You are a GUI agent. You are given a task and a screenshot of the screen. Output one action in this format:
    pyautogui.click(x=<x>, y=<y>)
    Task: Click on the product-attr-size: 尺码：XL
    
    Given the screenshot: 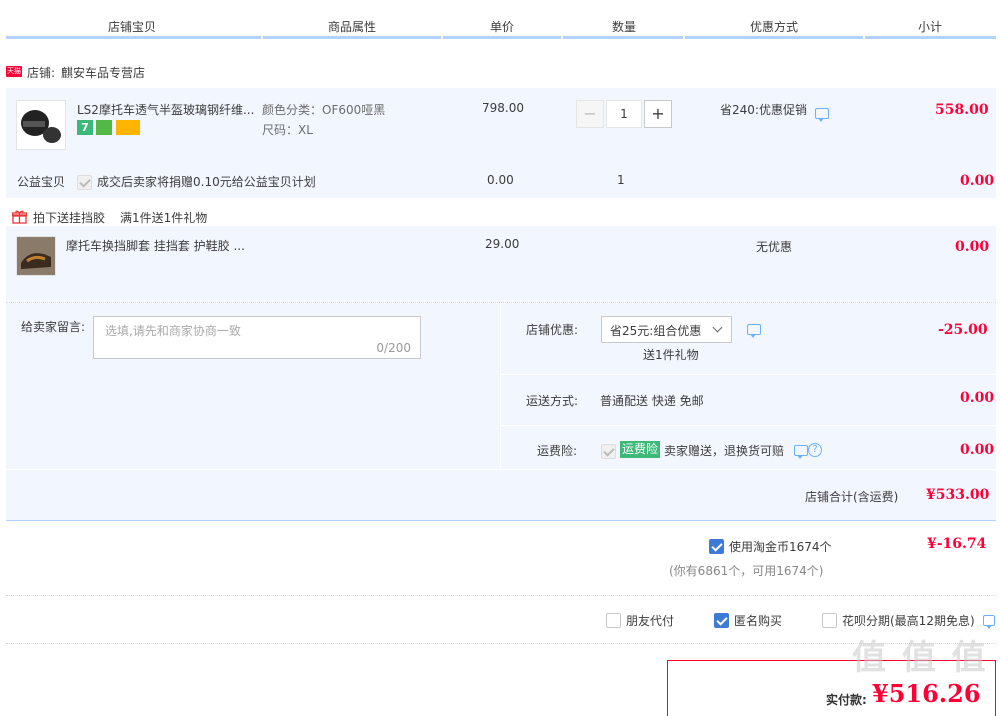 What is the action you would take?
    pyautogui.click(x=287, y=130)
    